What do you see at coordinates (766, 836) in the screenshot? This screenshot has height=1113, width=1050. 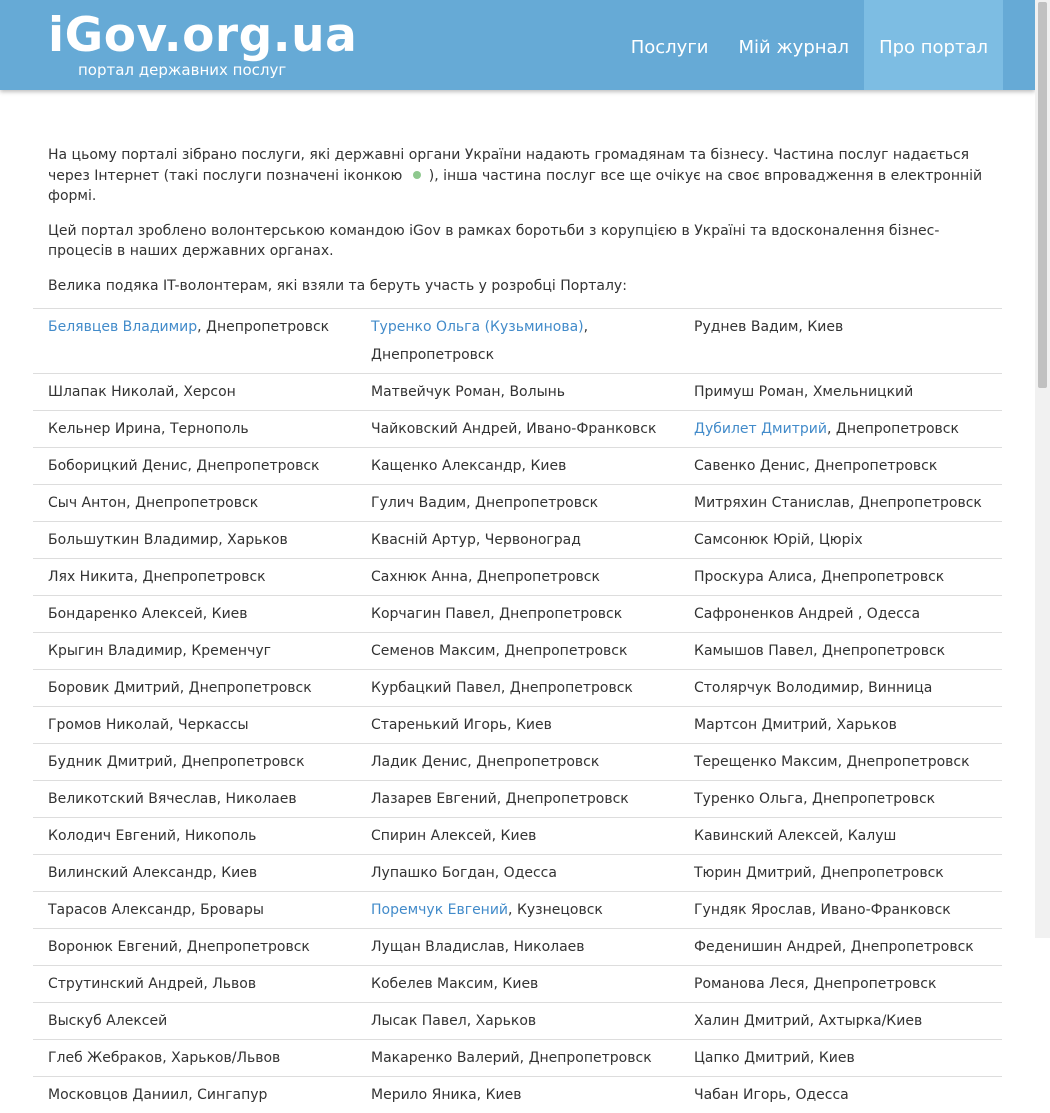 I see `volunteer-name: Кавинский Алексей` at bounding box center [766, 836].